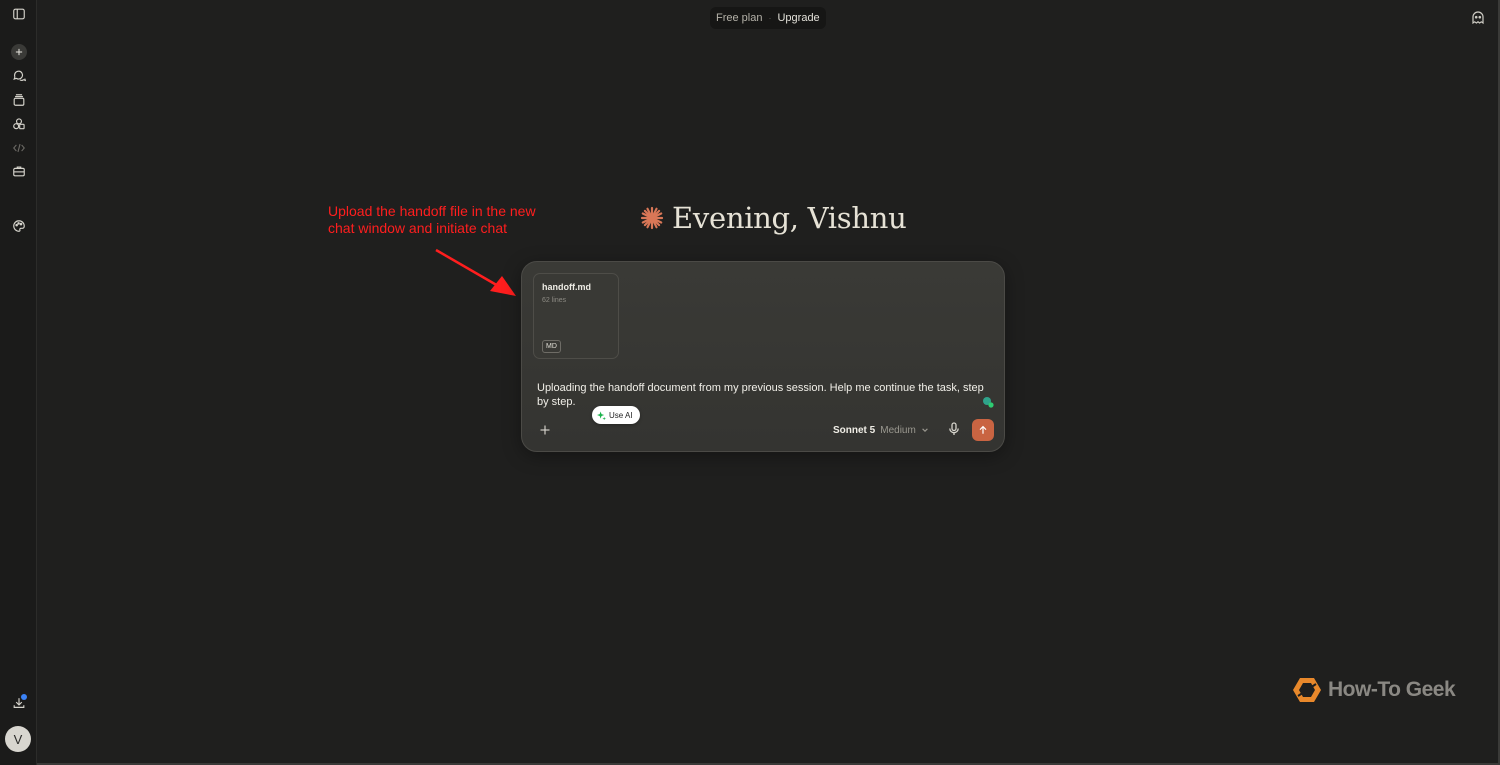  I want to click on use-ai-label: Use AI, so click(621, 415).